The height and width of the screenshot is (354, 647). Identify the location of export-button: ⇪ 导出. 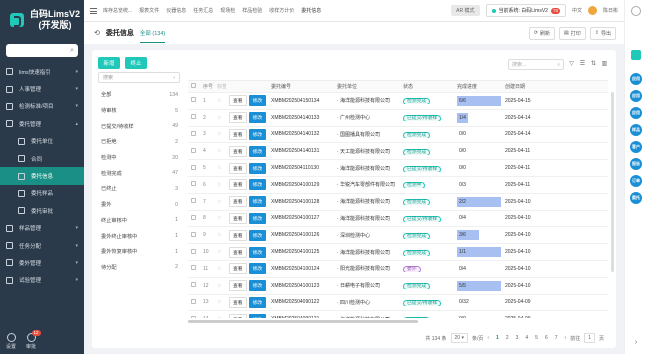
(602, 33).